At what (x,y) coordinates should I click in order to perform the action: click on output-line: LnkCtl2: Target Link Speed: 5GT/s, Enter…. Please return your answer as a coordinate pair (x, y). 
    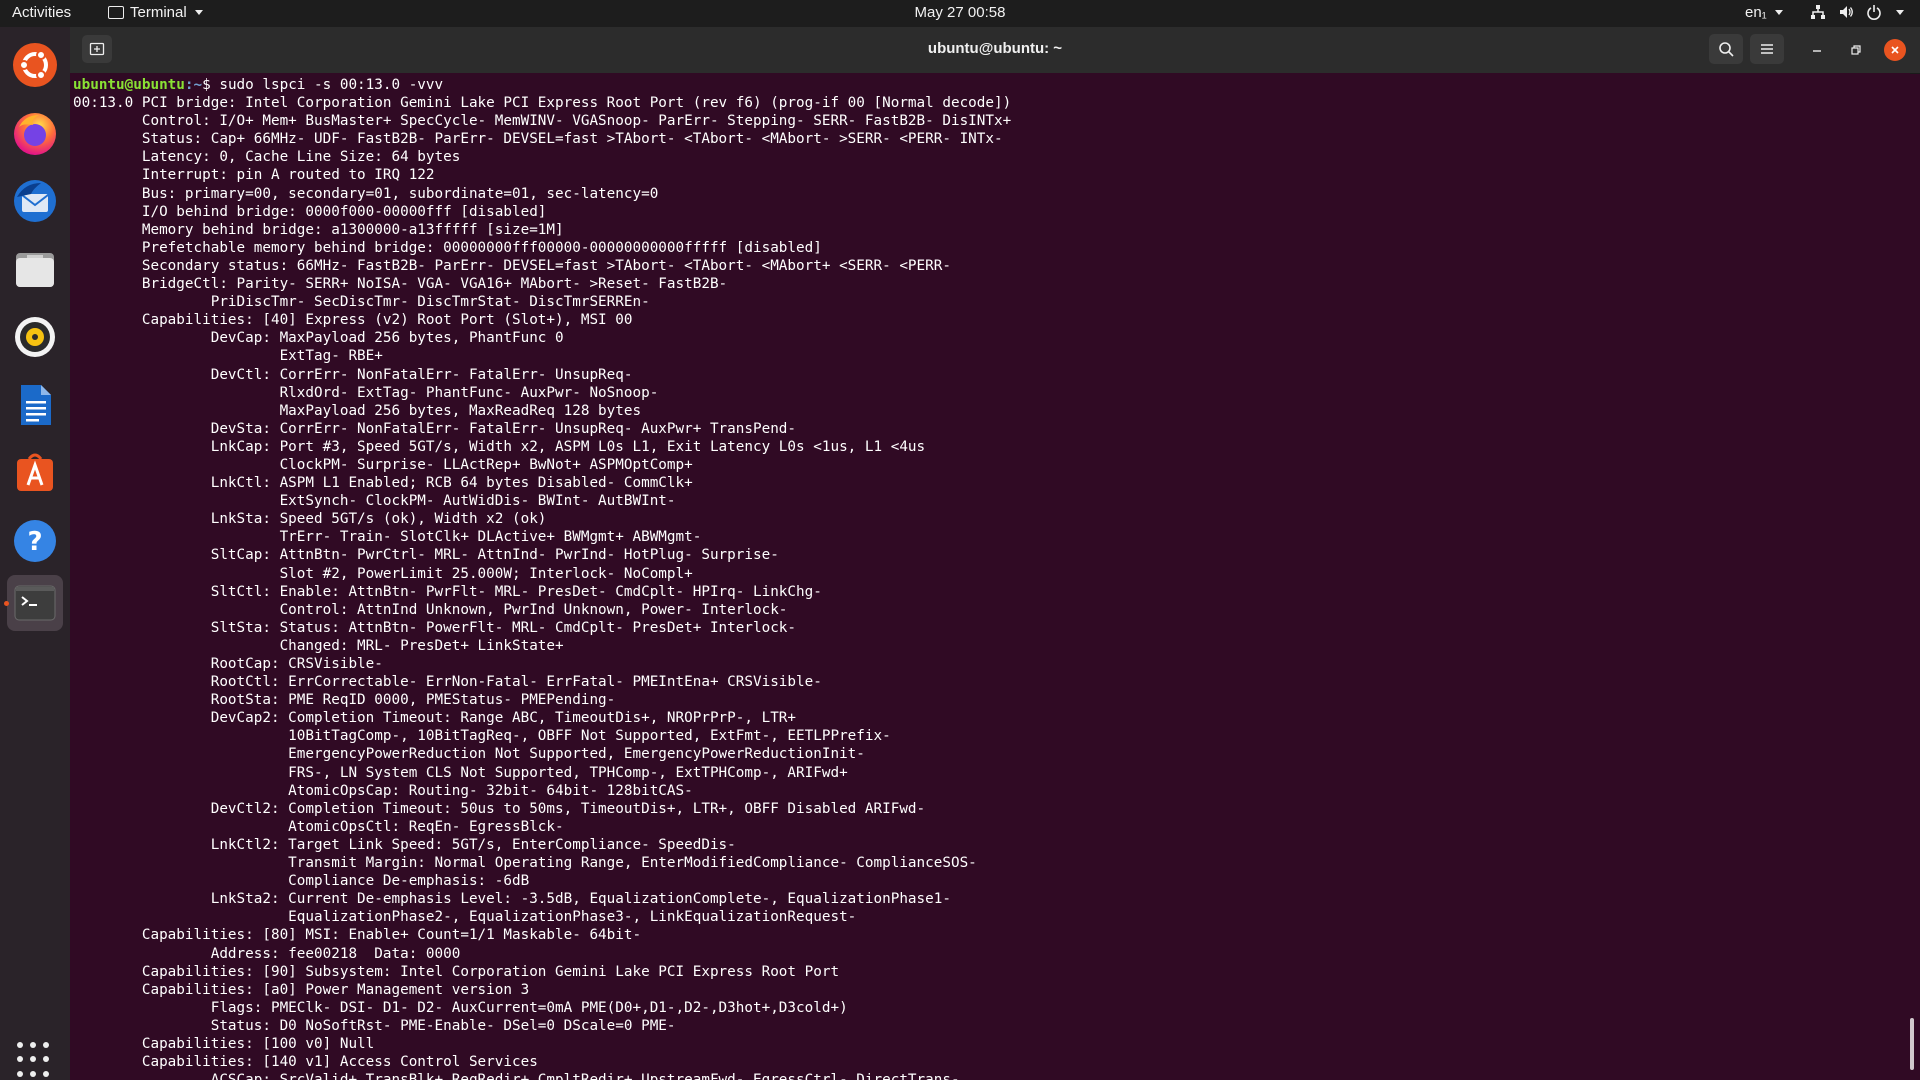
    Looking at the image, I should click on (404, 844).